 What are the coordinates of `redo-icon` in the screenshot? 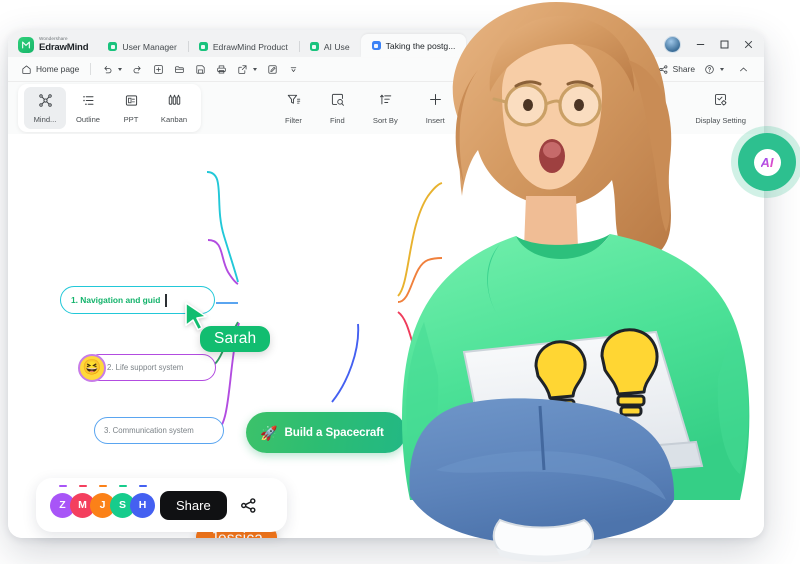 It's located at (137, 69).